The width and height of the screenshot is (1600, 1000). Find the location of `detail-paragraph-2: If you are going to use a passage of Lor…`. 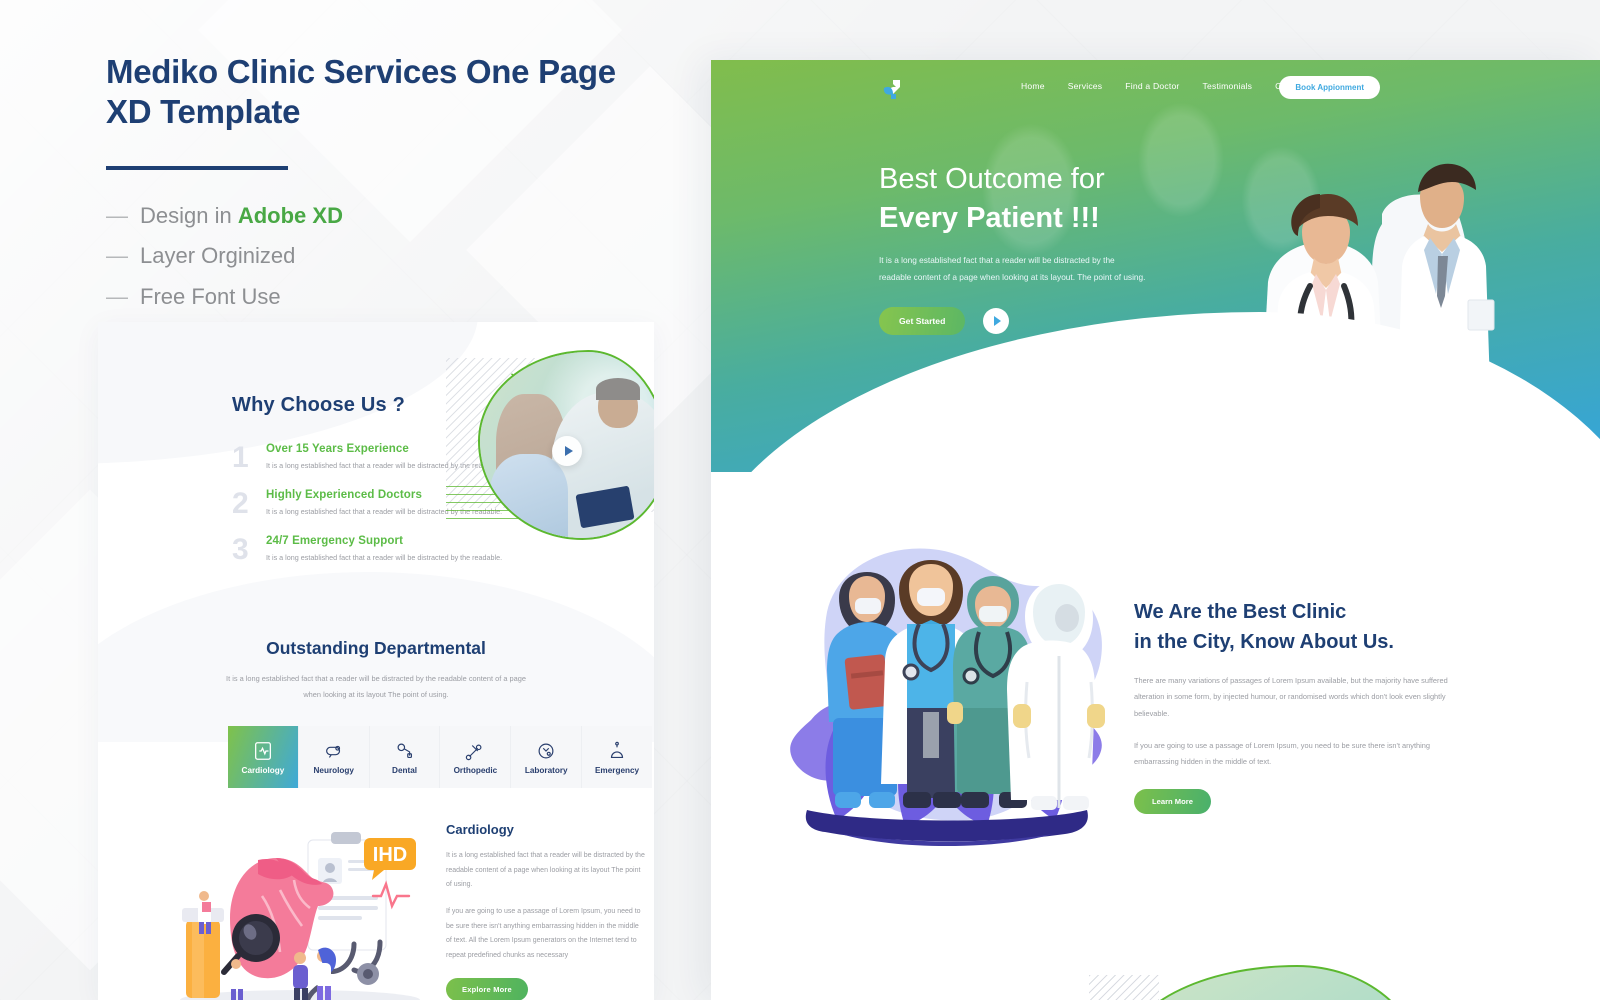

detail-paragraph-2: If you are going to use a passage of Lor… is located at coordinates (543, 934).